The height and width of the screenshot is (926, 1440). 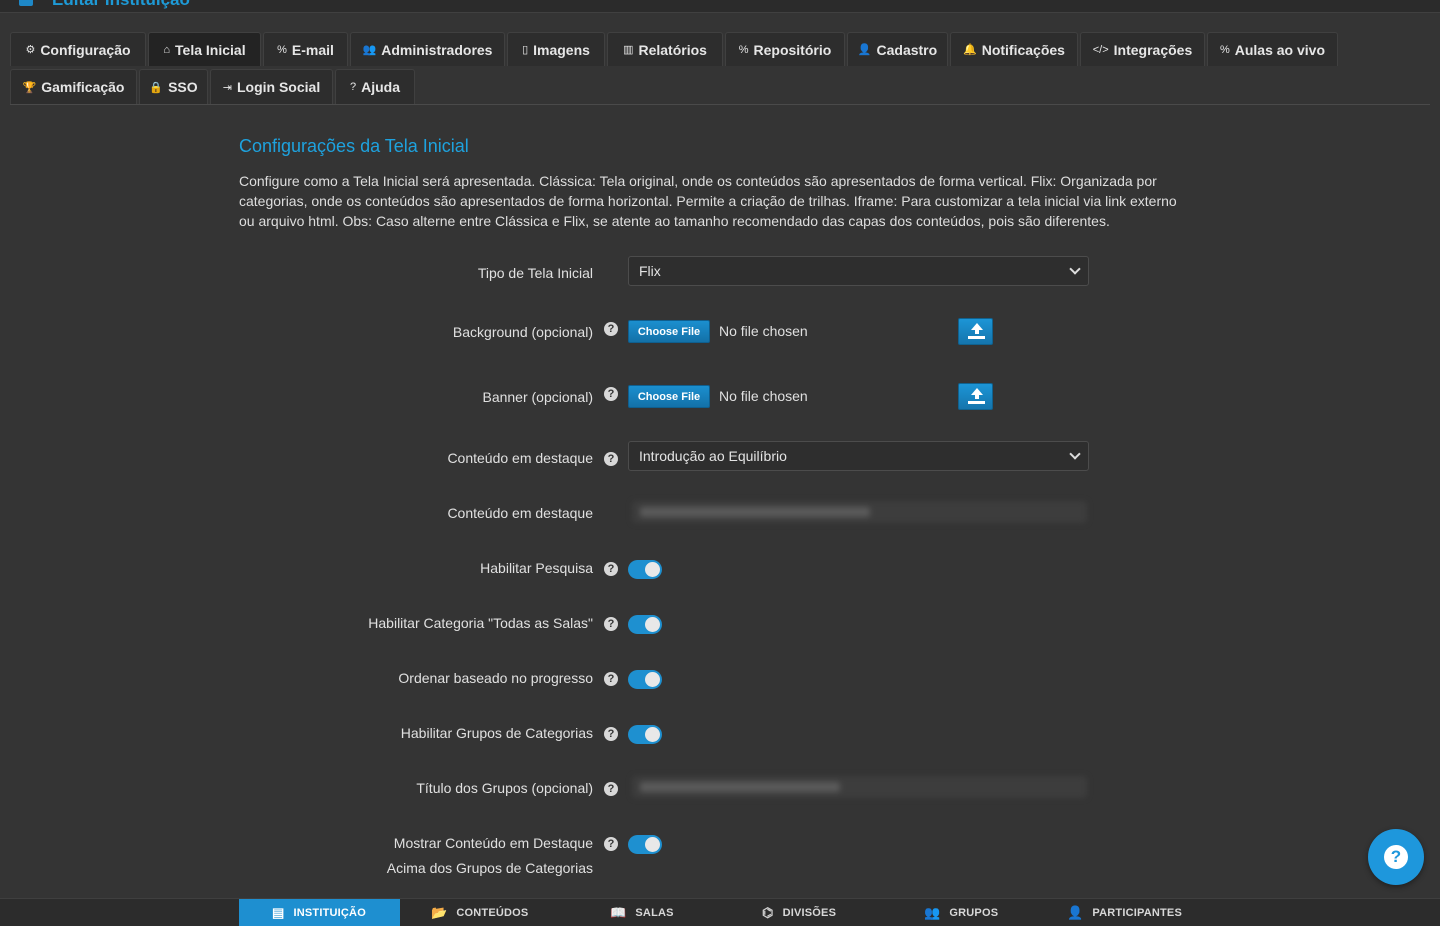 What do you see at coordinates (30, 50) in the screenshot?
I see `gears-icon: ⚙` at bounding box center [30, 50].